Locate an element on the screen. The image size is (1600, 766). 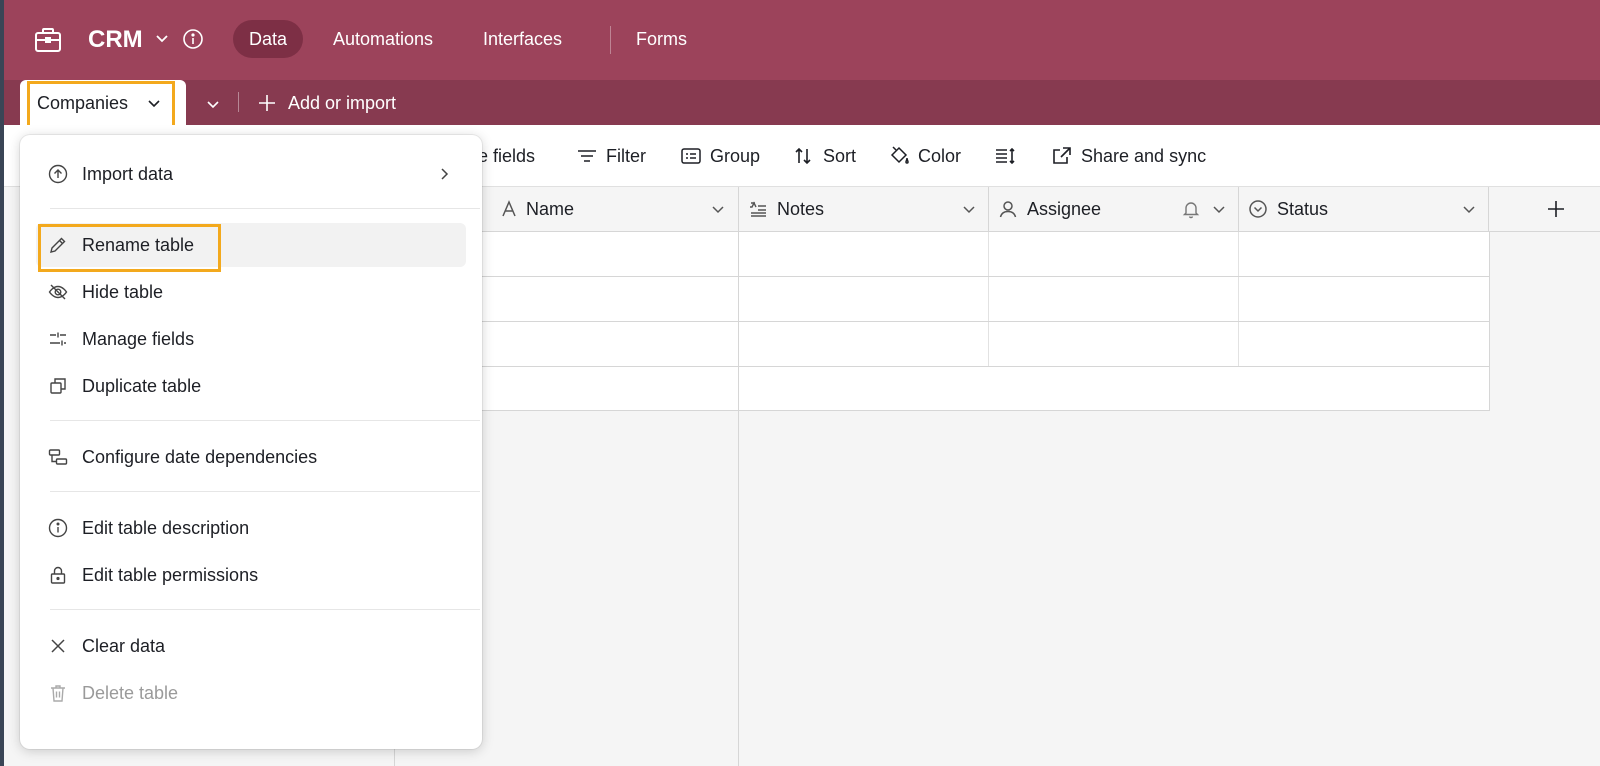
eye-off-icon is located at coordinates (58, 292).